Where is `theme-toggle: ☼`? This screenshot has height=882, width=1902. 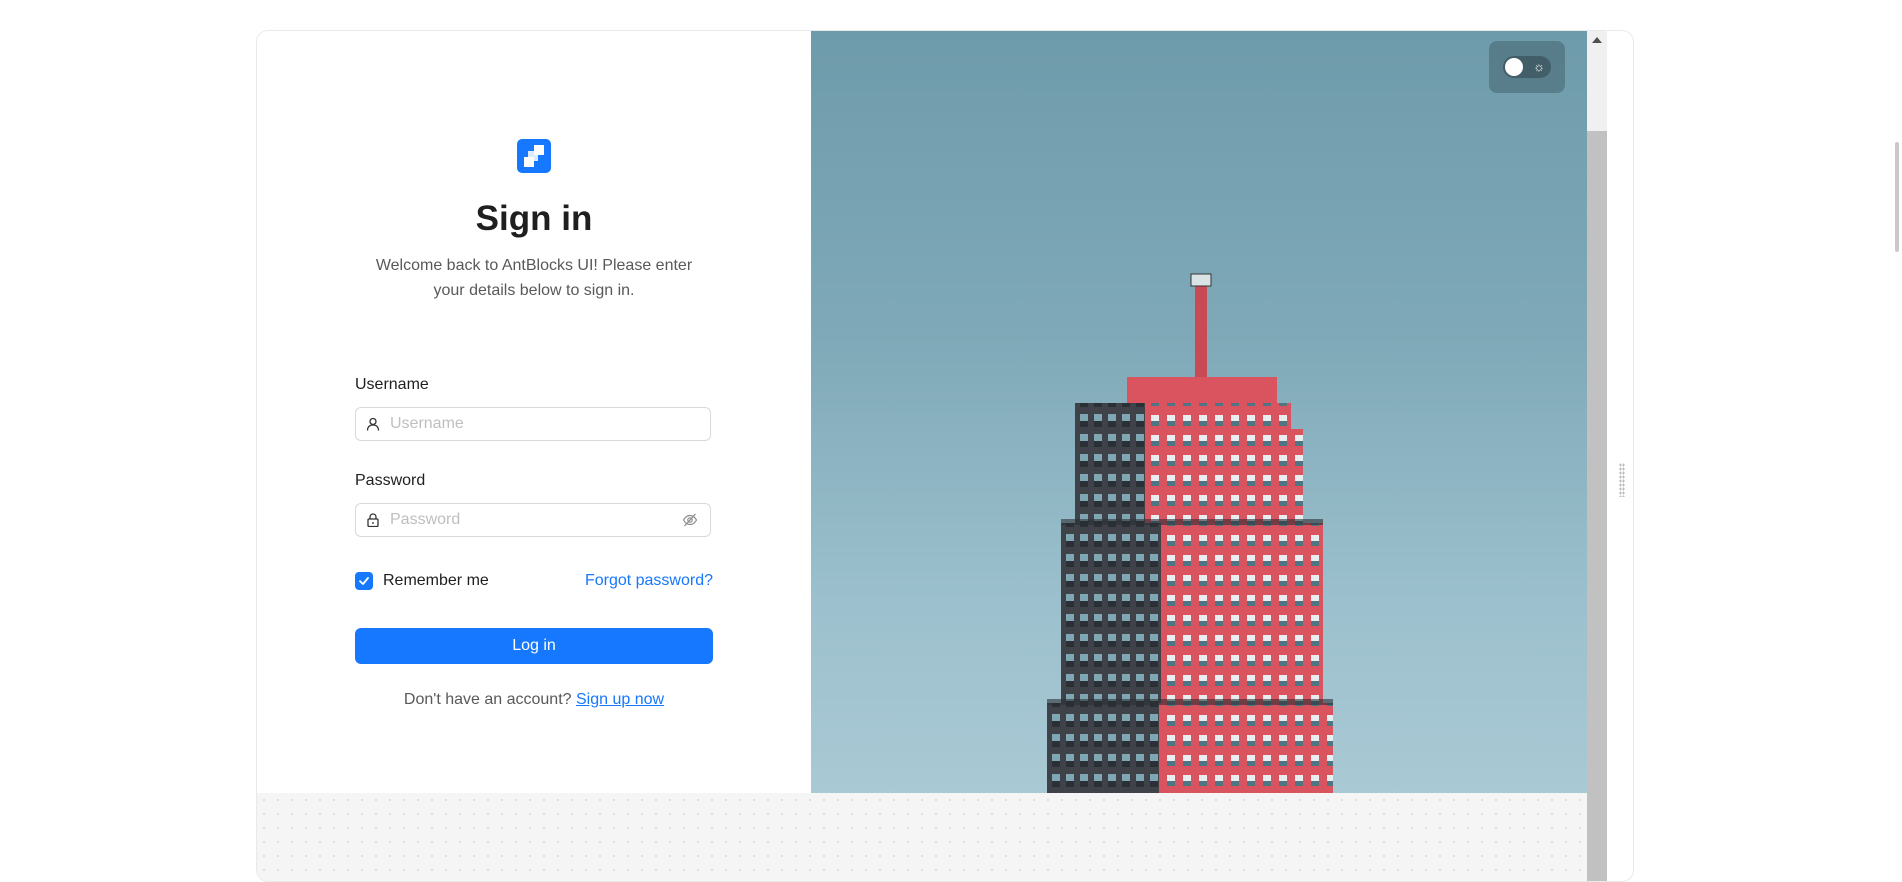 theme-toggle: ☼ is located at coordinates (1527, 67).